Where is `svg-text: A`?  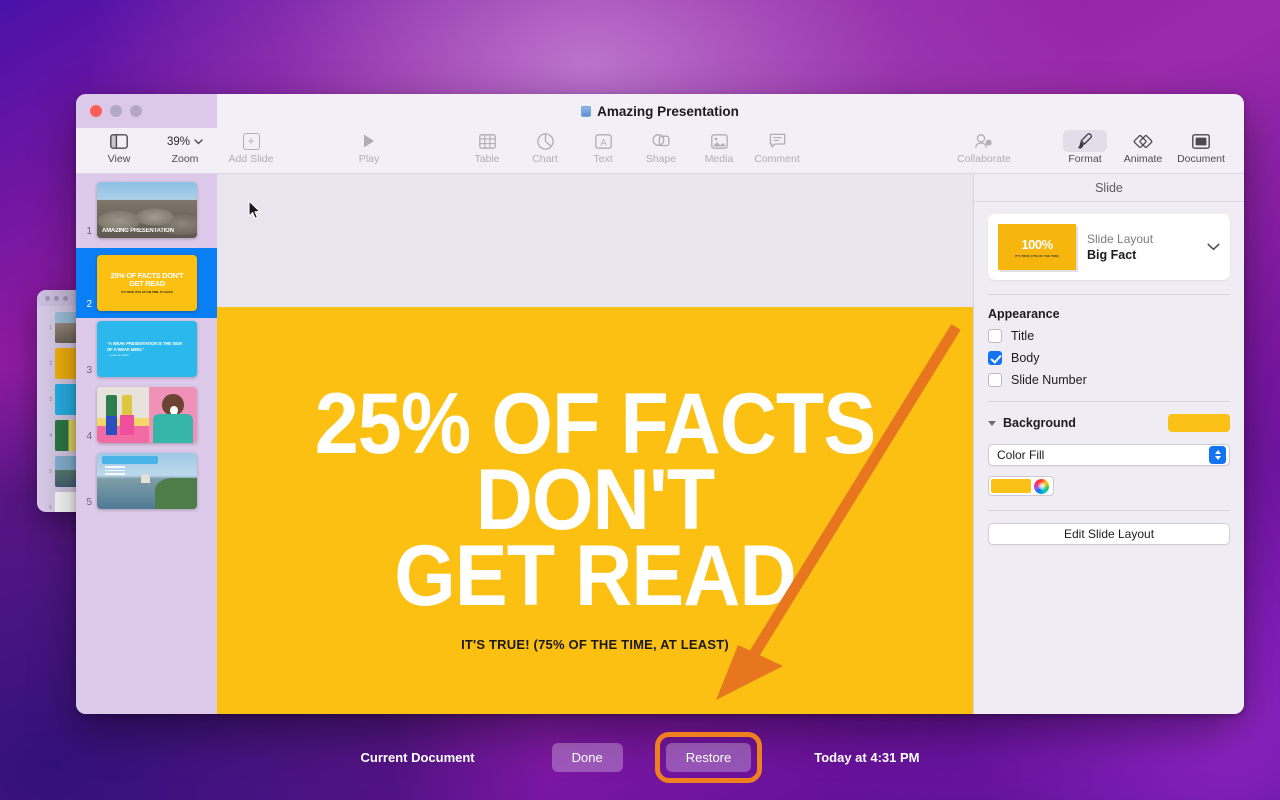
svg-text: A is located at coordinates (603, 142).